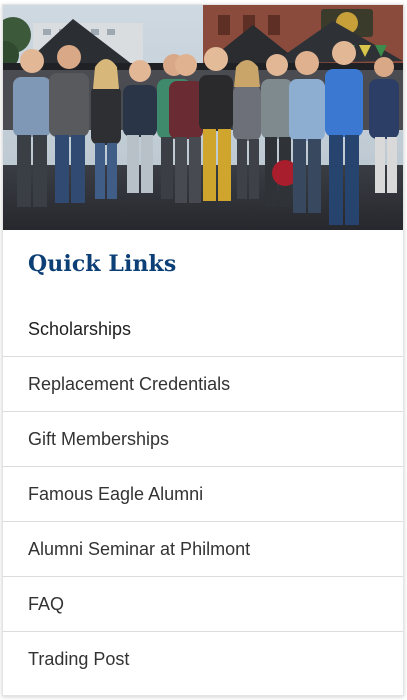 The height and width of the screenshot is (700, 407). Describe the element at coordinates (203, 329) in the screenshot. I see `quick-link-scholarships: Scholarships` at that location.